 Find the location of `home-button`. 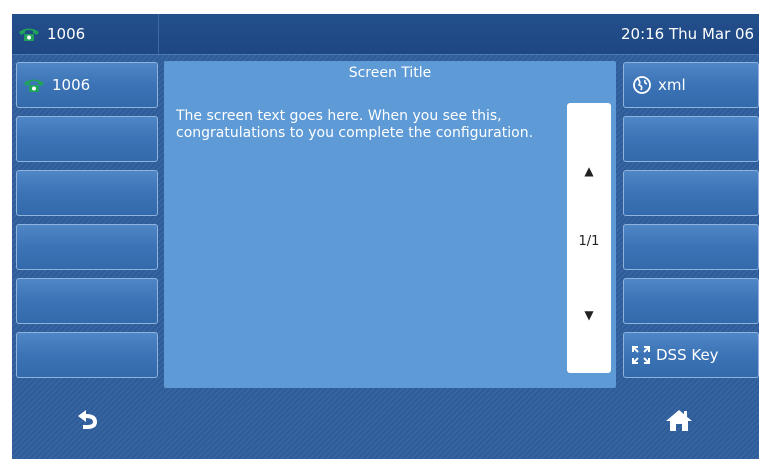

home-button is located at coordinates (679, 420).